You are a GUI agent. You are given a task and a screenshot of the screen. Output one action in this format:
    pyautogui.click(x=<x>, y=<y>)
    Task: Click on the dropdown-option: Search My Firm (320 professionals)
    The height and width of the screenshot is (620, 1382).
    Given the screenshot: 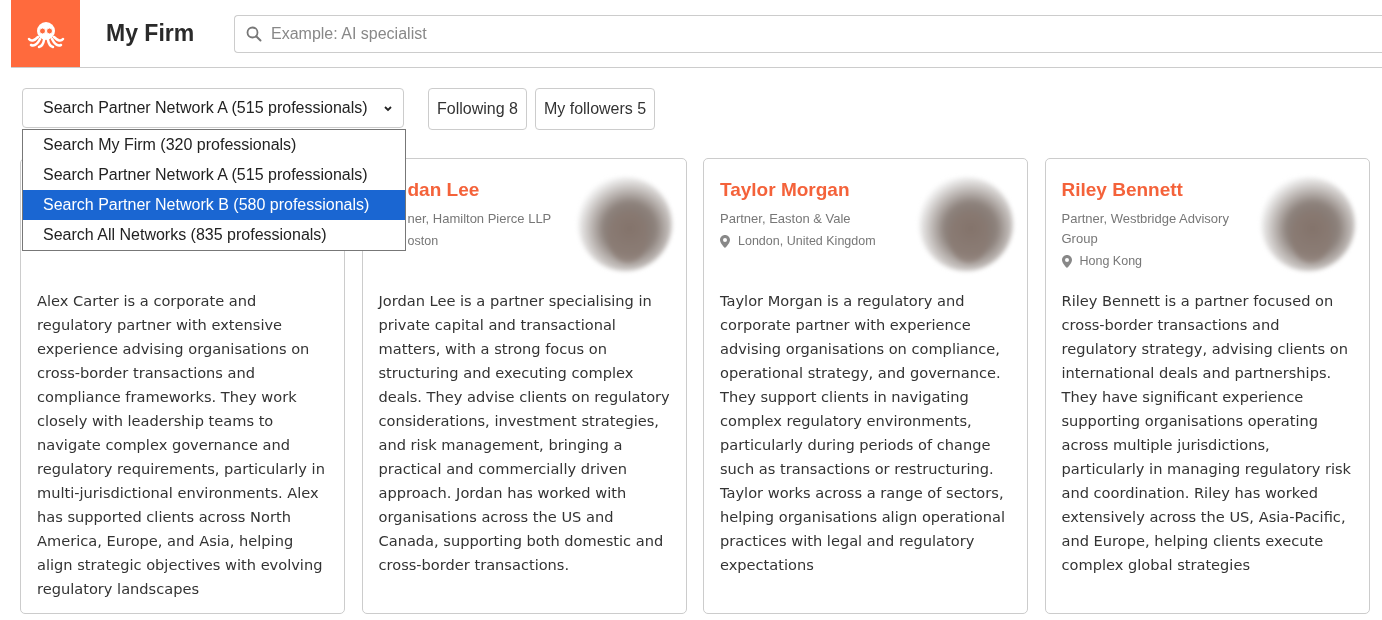 What is the action you would take?
    pyautogui.click(x=214, y=145)
    